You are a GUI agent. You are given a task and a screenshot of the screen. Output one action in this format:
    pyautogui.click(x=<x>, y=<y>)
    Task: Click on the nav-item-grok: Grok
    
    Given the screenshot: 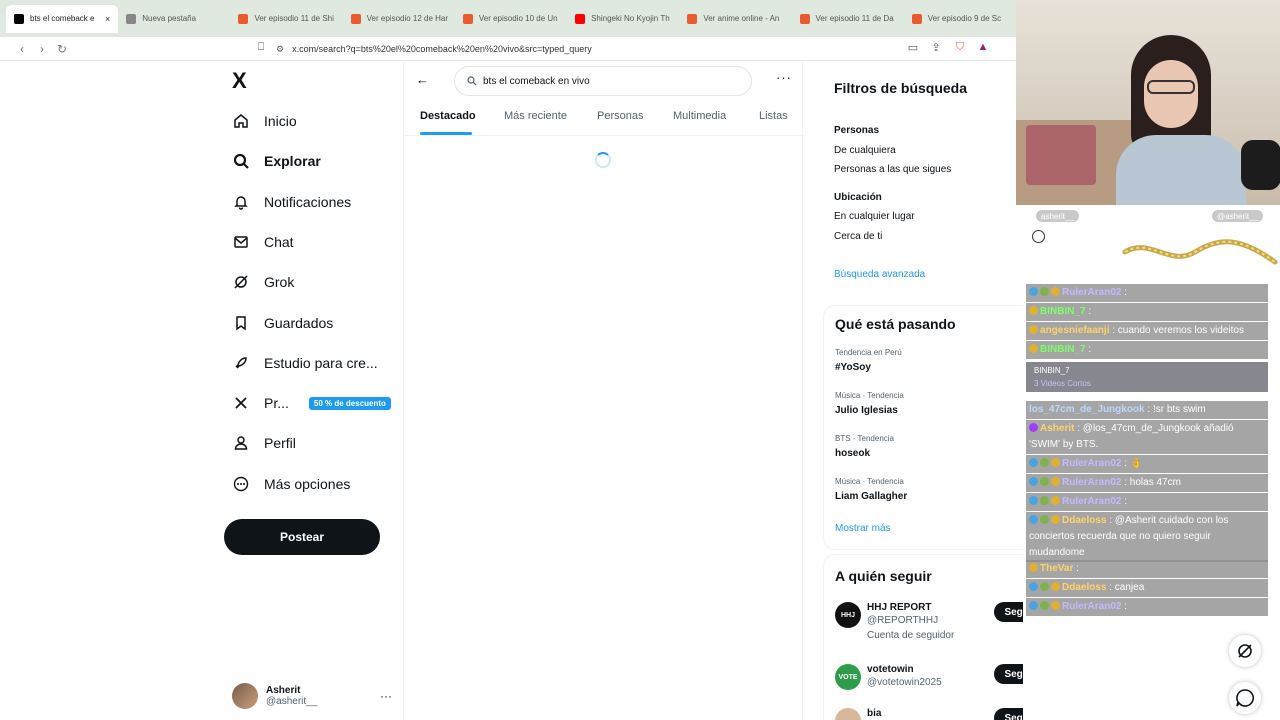 What is the action you would take?
    pyautogui.click(x=263, y=282)
    